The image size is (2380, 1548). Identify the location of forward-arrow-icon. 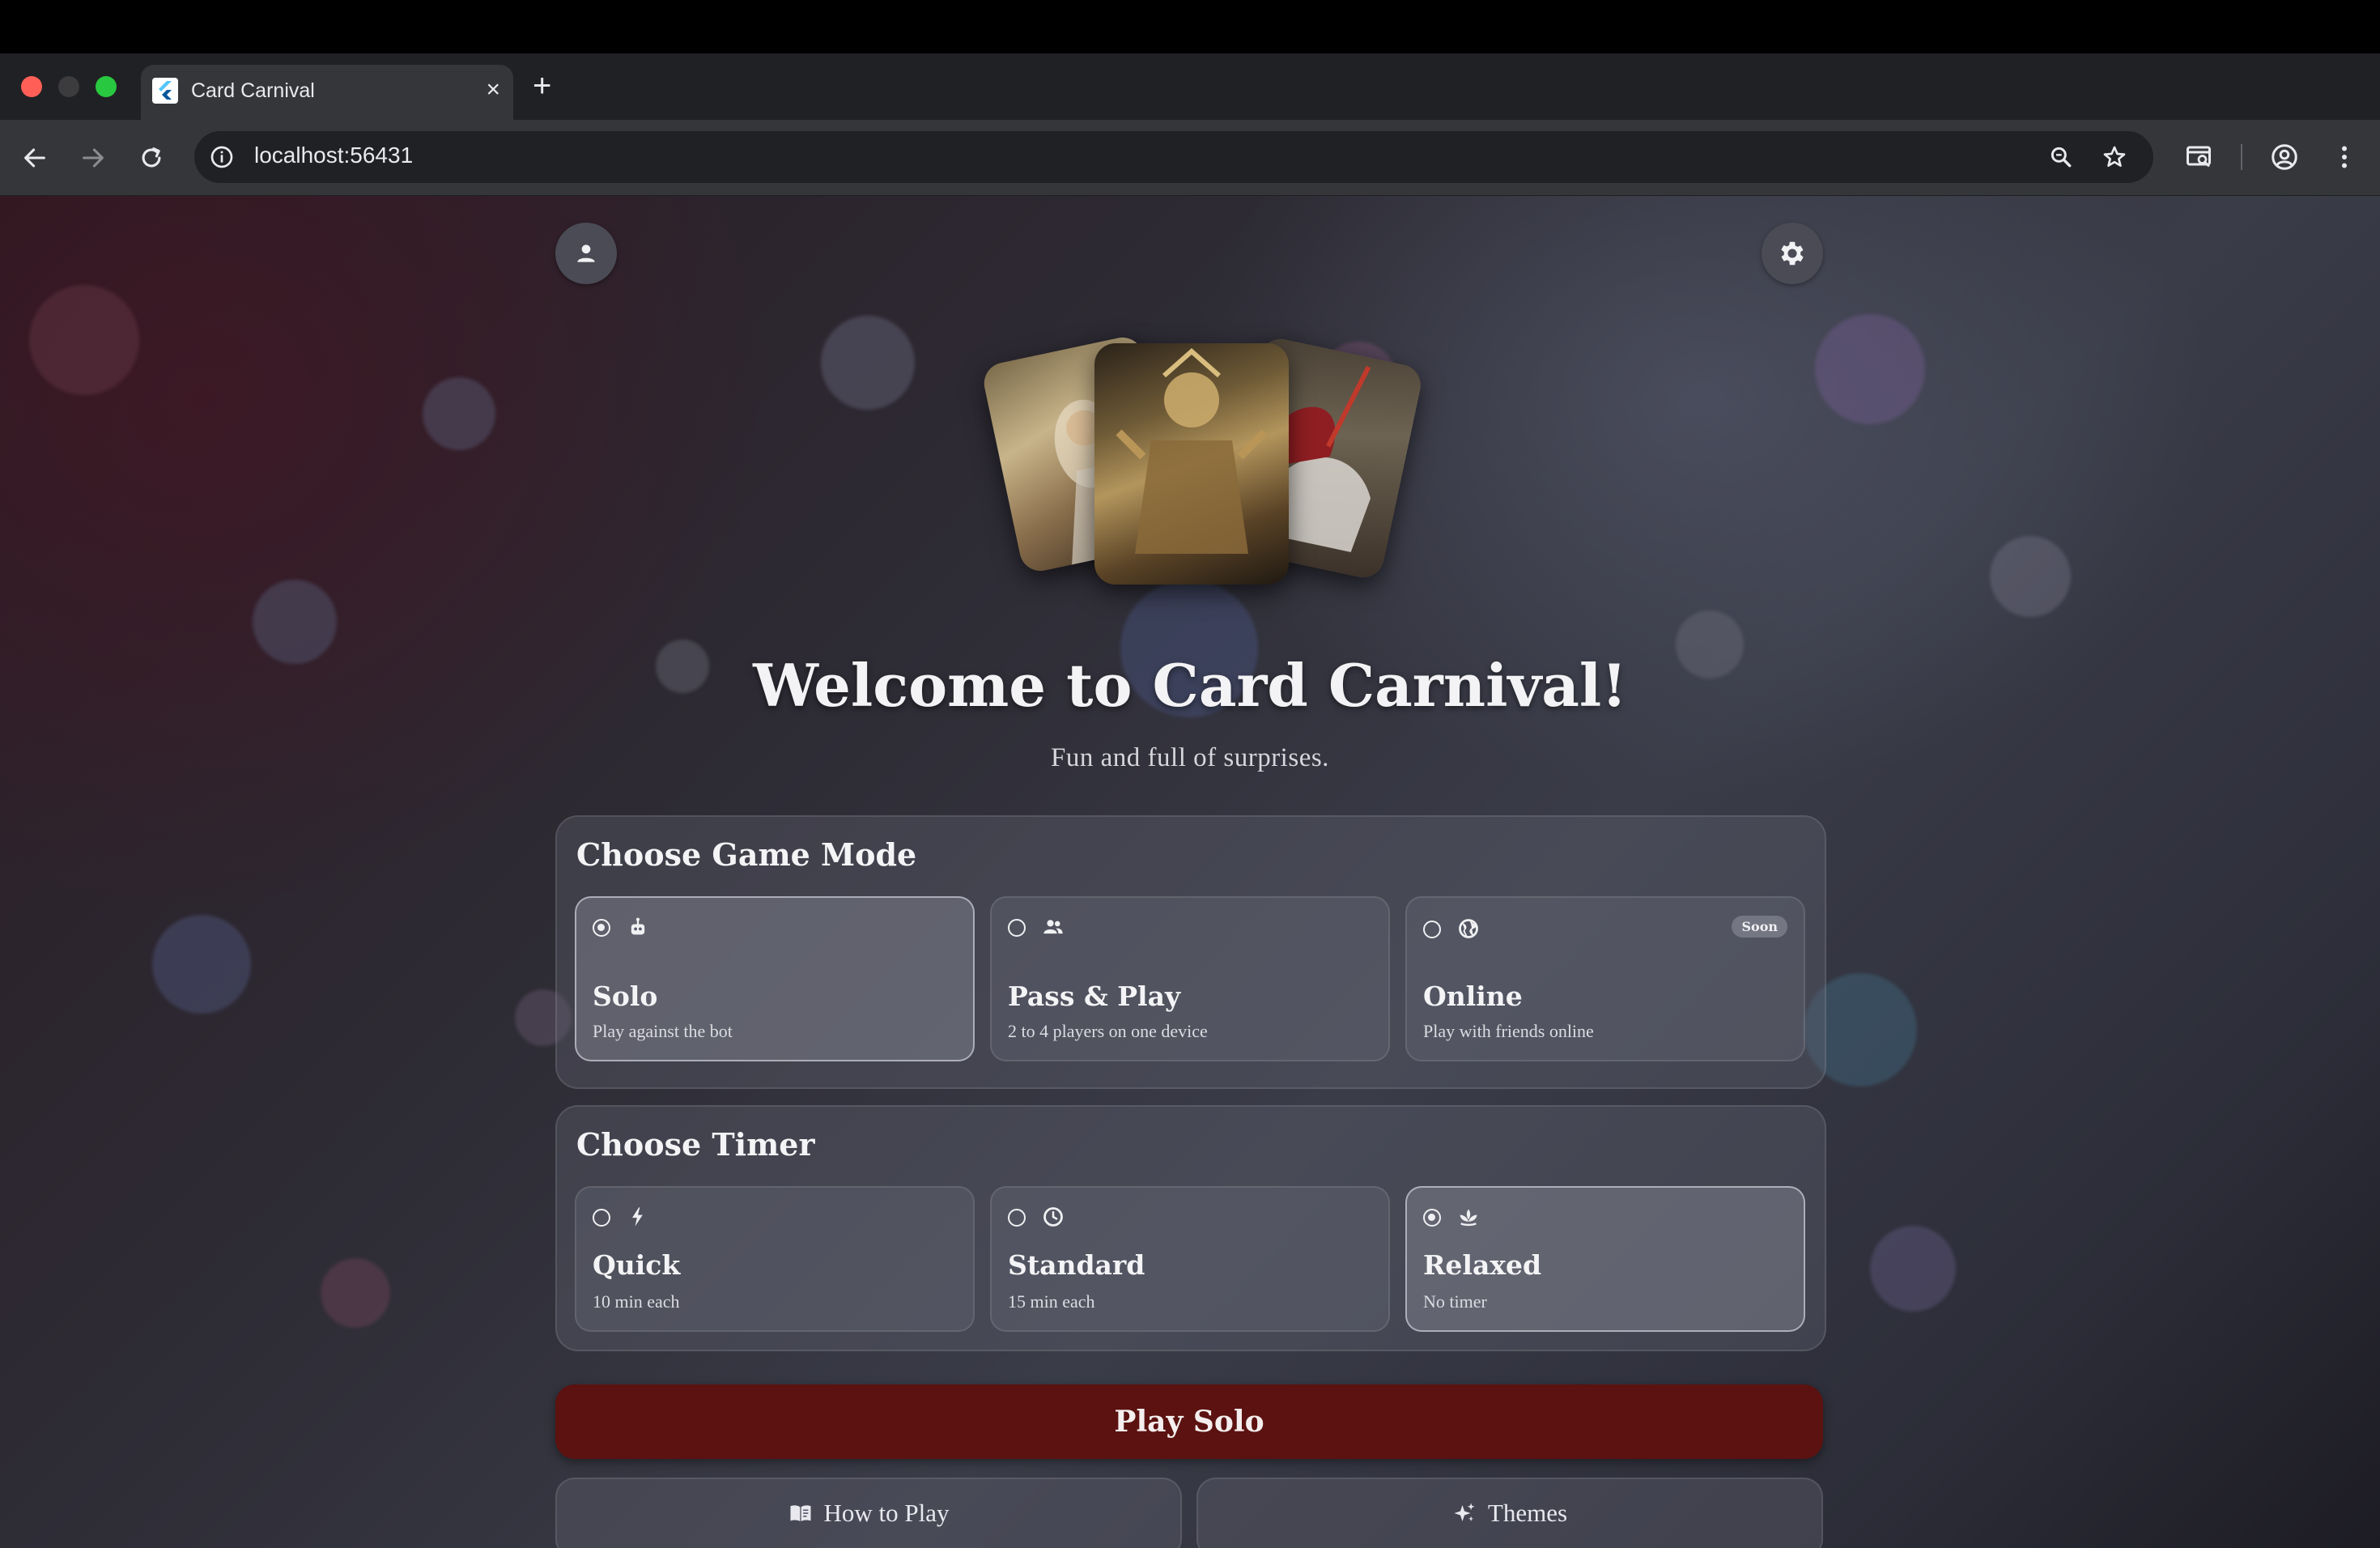
(93, 158).